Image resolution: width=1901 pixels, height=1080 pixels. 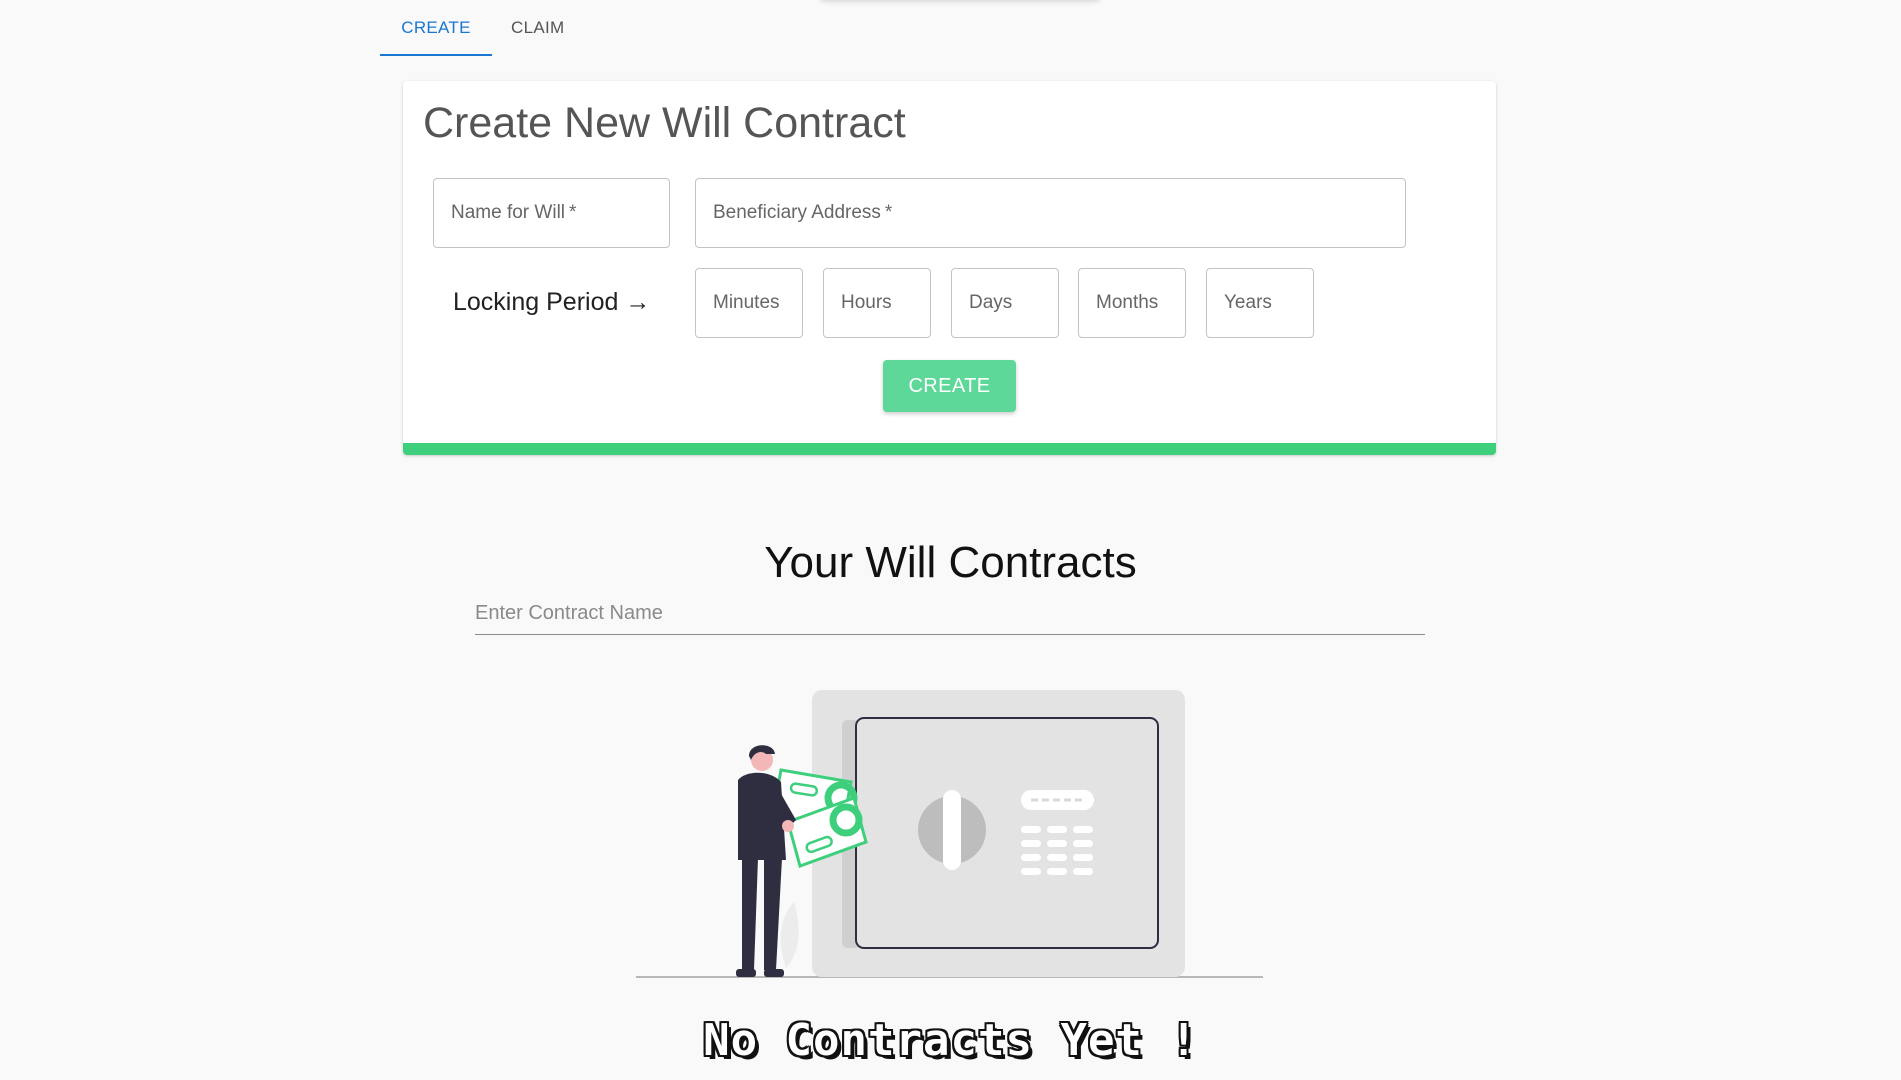 What do you see at coordinates (1050, 213) in the screenshot?
I see `beneficiary-address-field: Beneficiary Address *` at bounding box center [1050, 213].